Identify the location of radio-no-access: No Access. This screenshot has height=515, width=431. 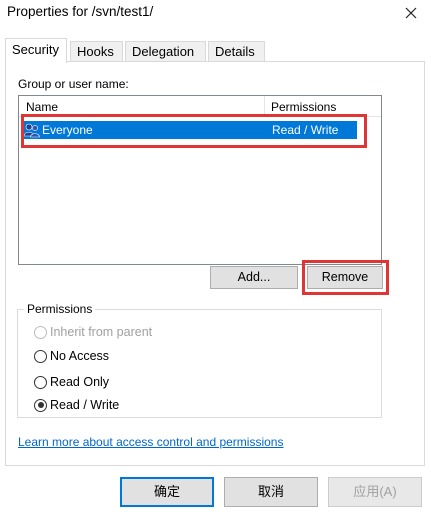
(71, 356).